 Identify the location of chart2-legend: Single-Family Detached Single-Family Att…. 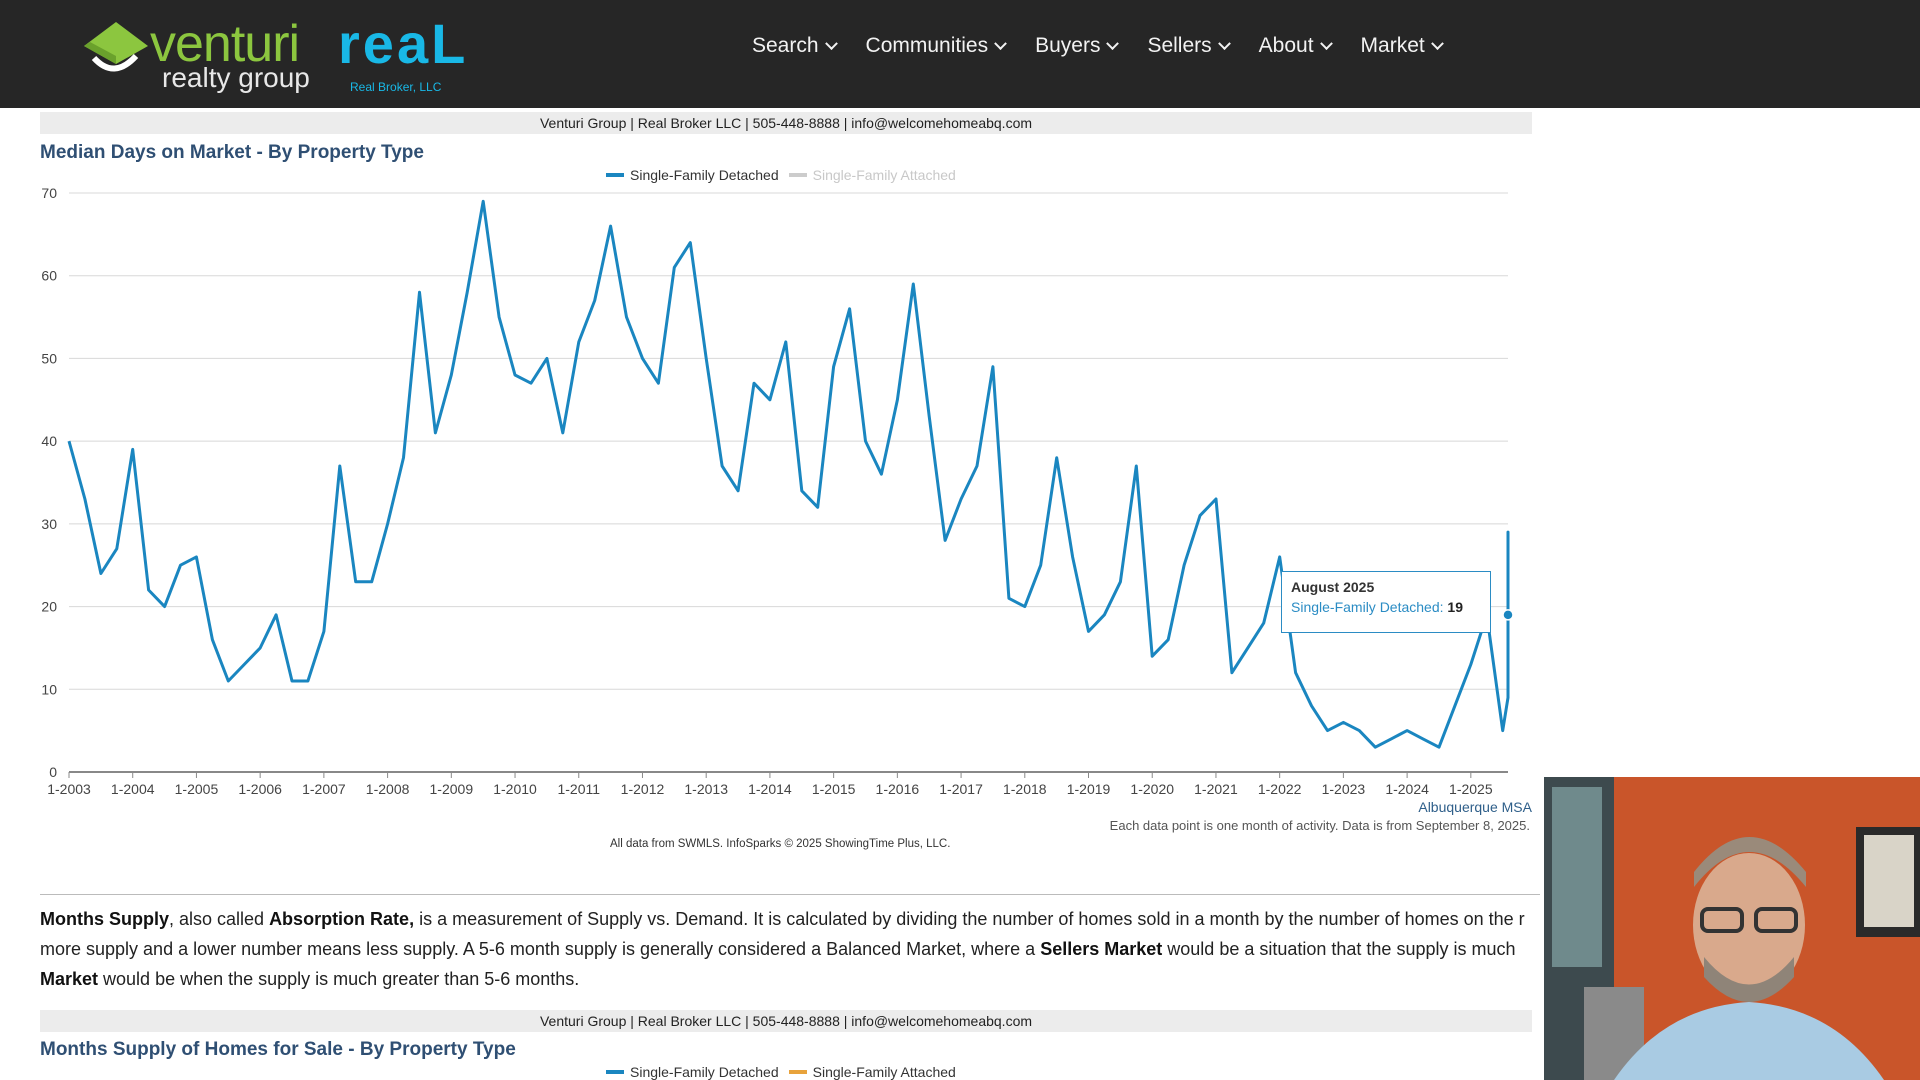
(786, 1072).